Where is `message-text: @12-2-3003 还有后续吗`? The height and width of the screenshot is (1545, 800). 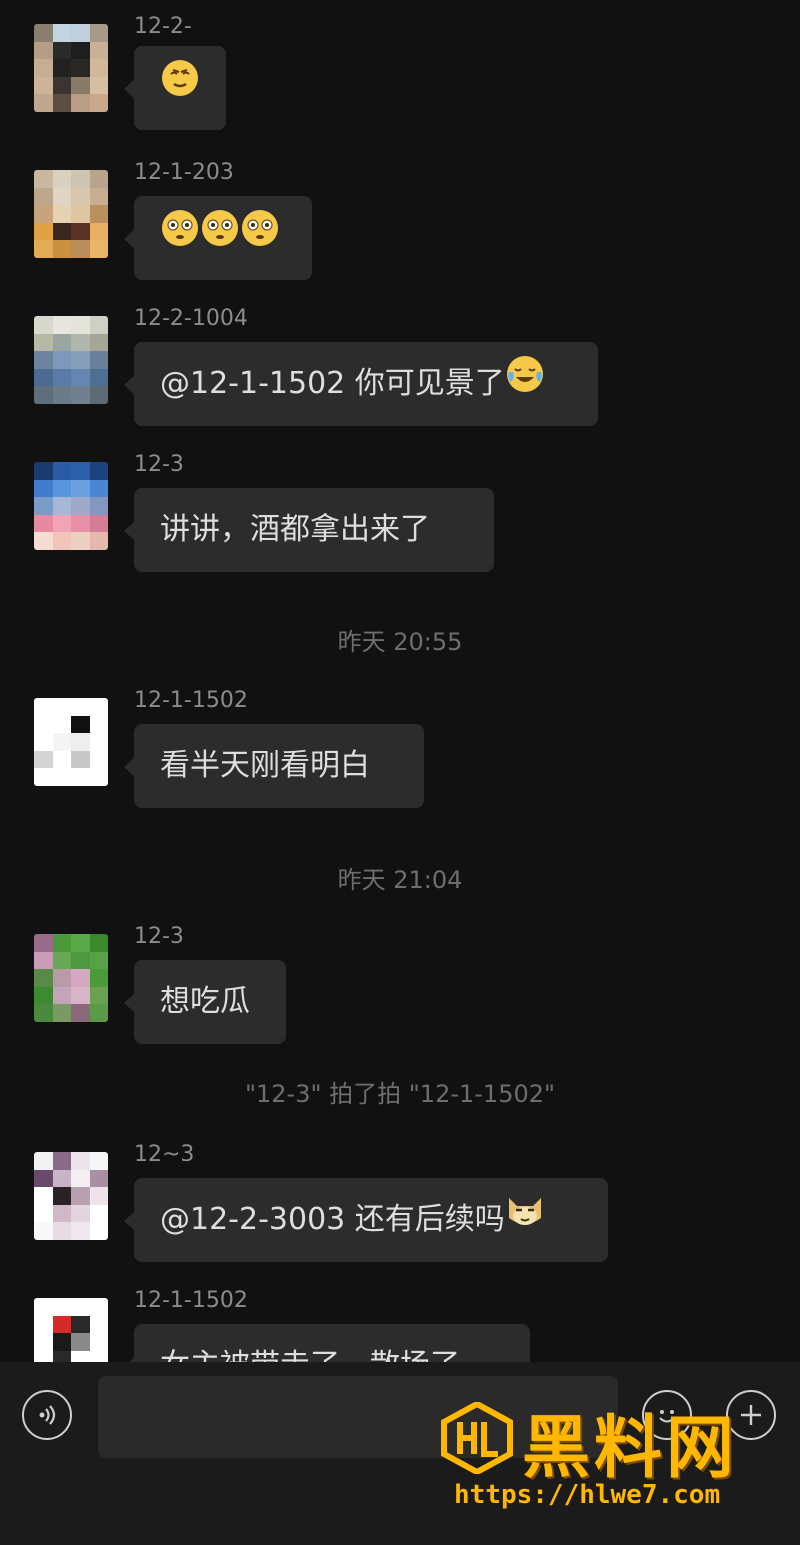
message-text: @12-2-3003 还有后续吗 is located at coordinates (332, 1219).